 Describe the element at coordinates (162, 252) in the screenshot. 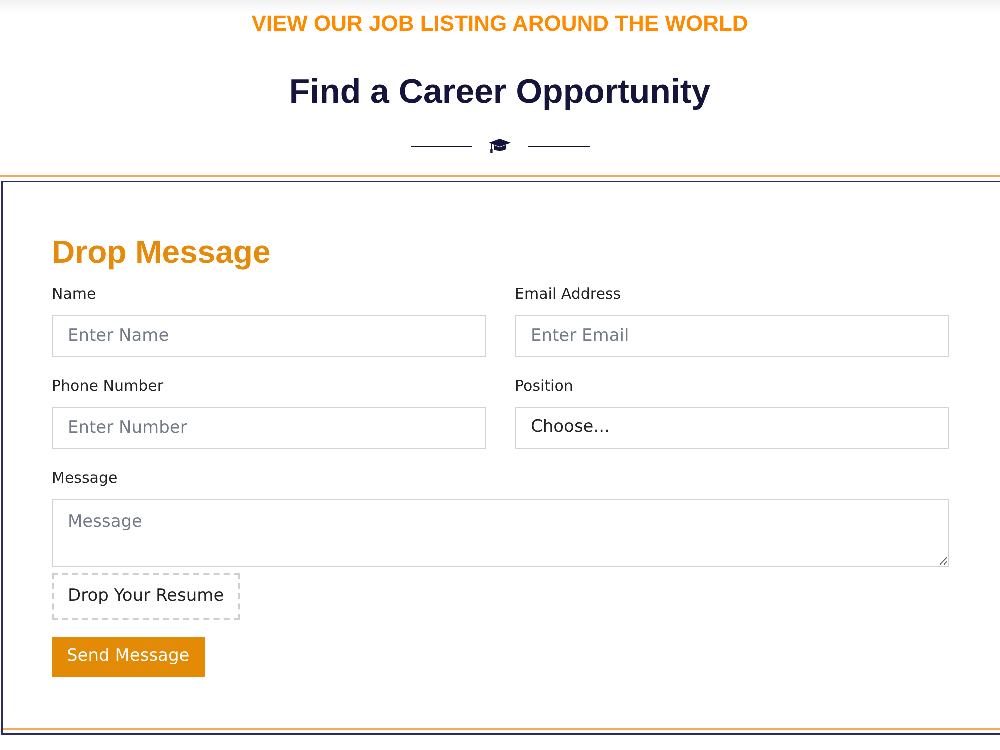

I see `form-title: Drop Message` at that location.